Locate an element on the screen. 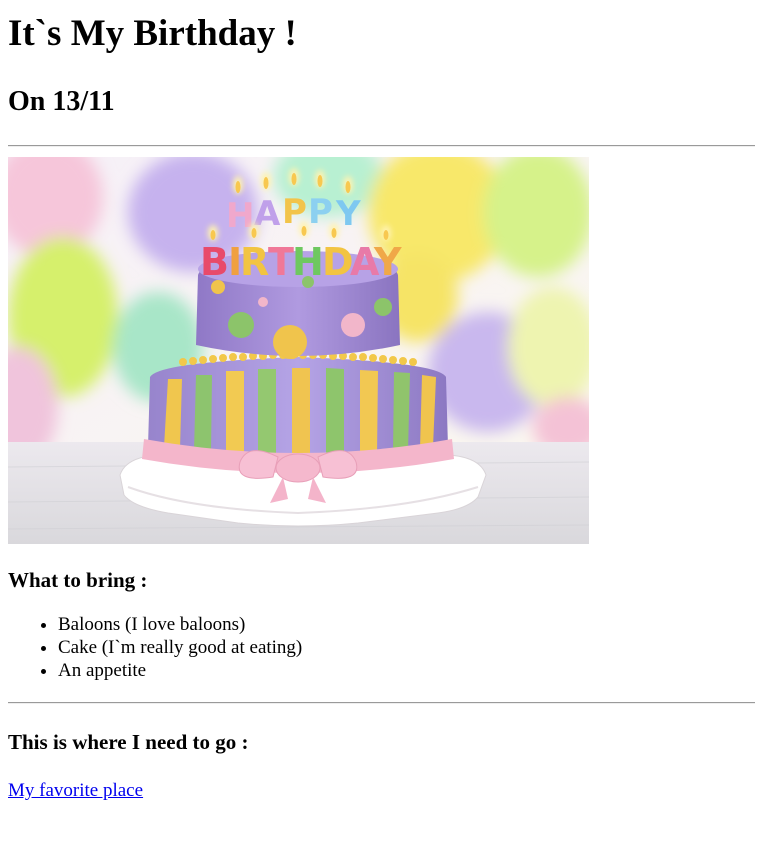  what-to-bring-heading: What to bring : is located at coordinates (78, 580).